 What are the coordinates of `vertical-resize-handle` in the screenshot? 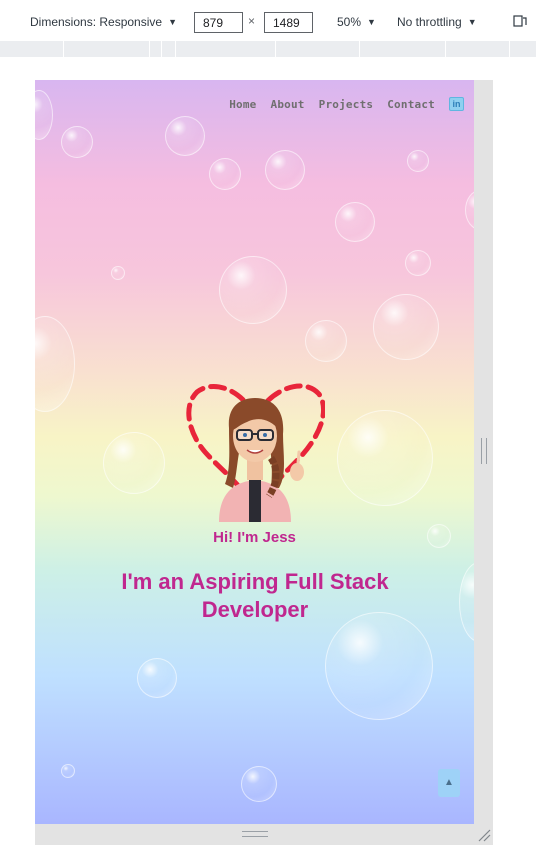 It's located at (484, 451).